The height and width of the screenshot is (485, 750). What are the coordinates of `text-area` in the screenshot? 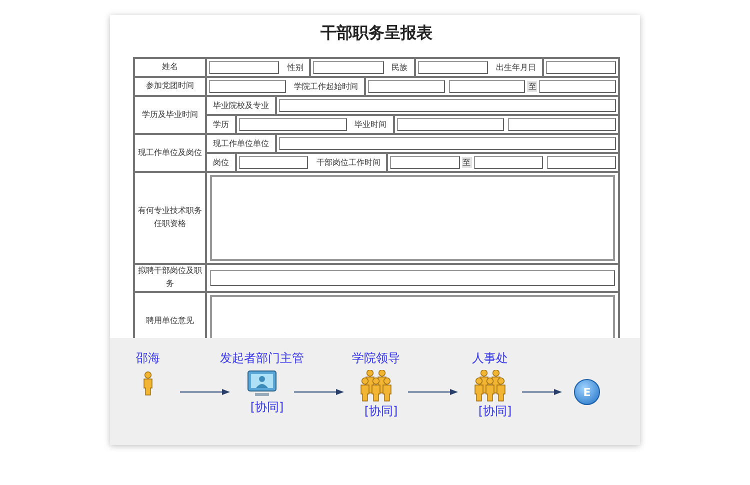 It's located at (412, 218).